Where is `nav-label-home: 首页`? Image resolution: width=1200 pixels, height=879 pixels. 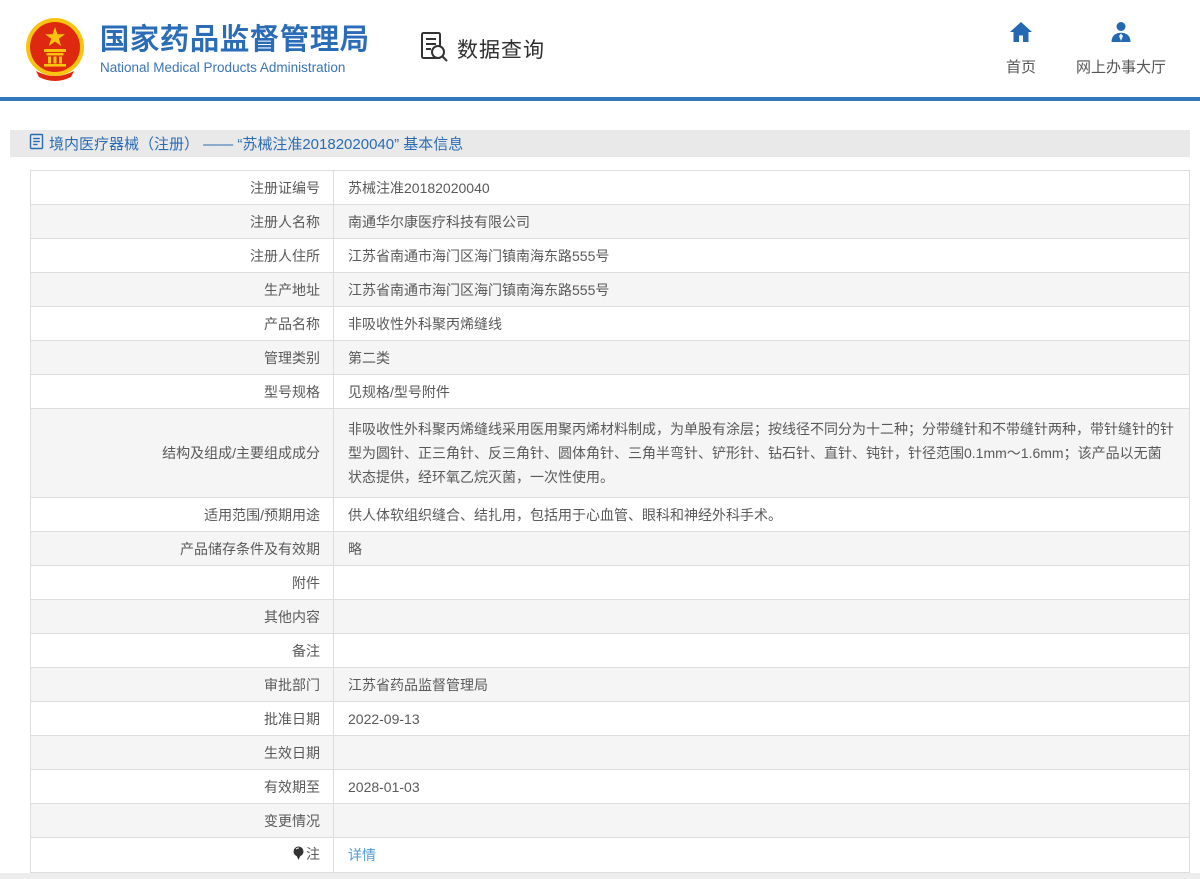 nav-label-home: 首页 is located at coordinates (1020, 67).